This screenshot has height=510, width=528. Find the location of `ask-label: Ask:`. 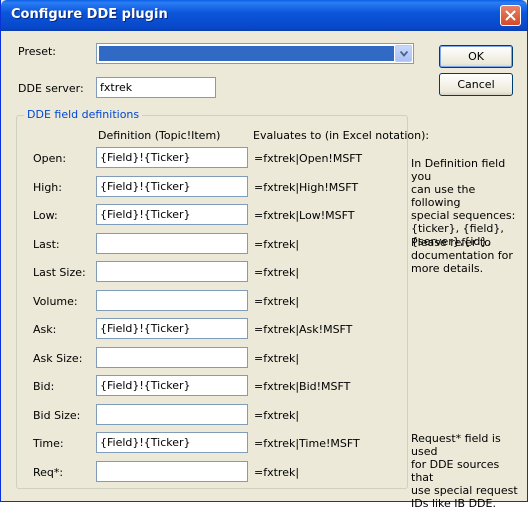

ask-label: Ask: is located at coordinates (45, 329).